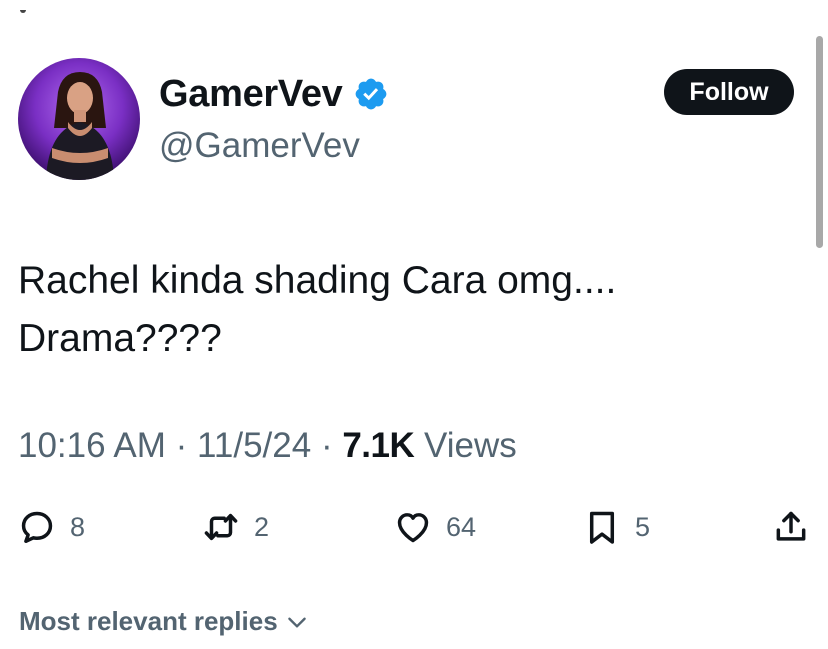 This screenshot has width=828, height=649. I want to click on replies-sort-dropdown: Most relevant replies, so click(164, 621).